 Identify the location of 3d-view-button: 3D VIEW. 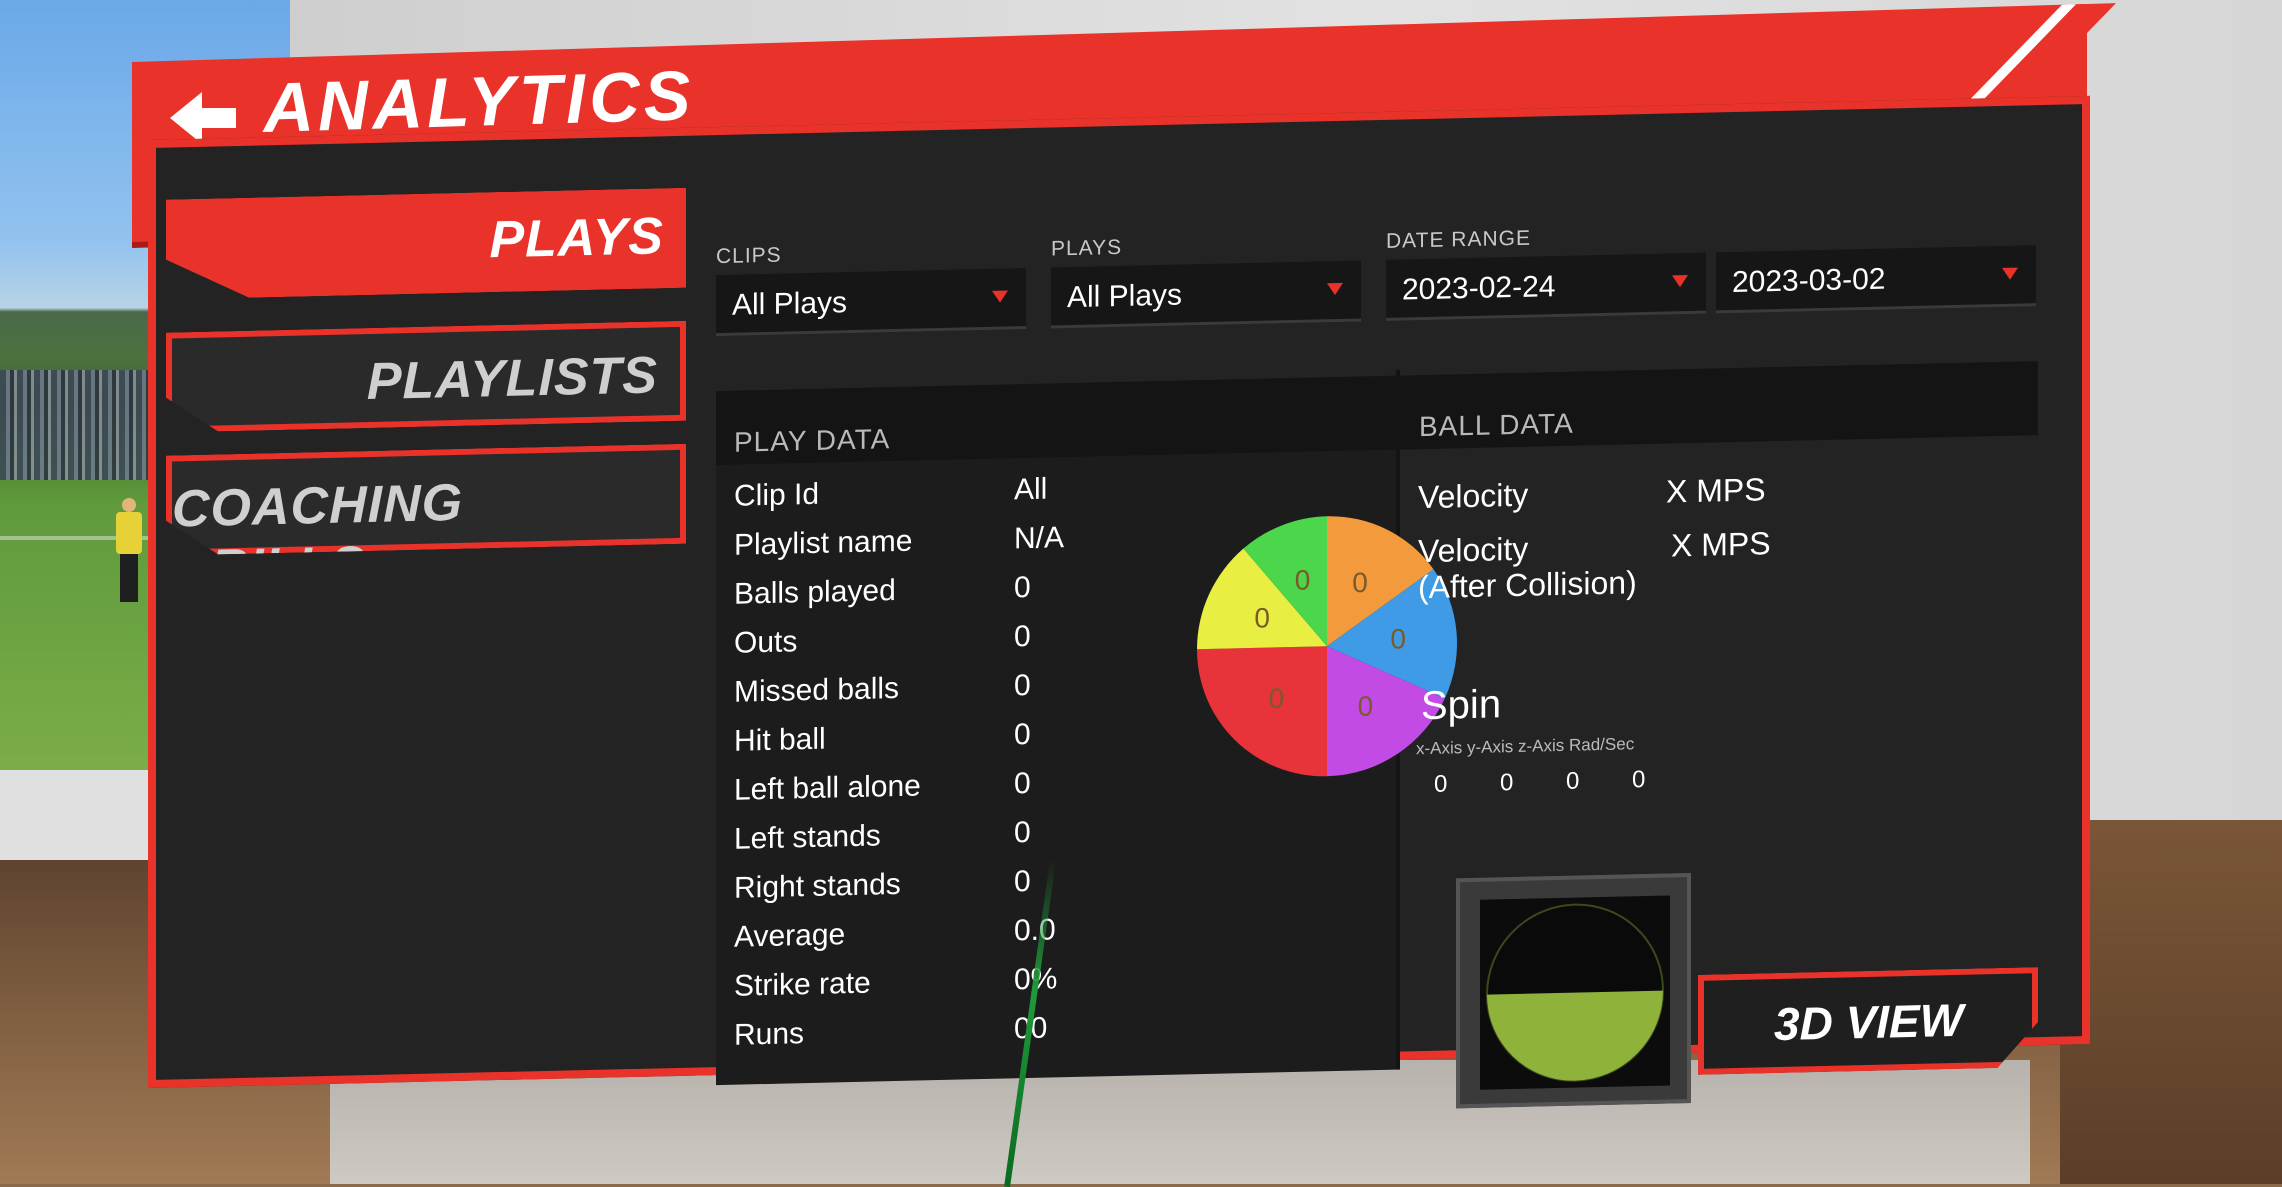
(1868, 1021).